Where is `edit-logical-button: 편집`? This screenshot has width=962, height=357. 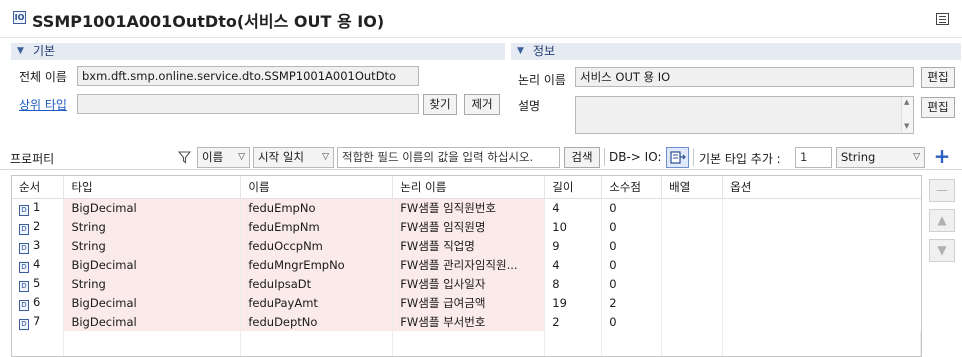 edit-logical-button: 편집 is located at coordinates (938, 77).